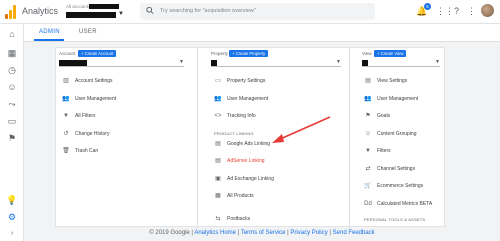 This screenshot has height=241, width=500. Describe the element at coordinates (12, 34) in the screenshot. I see `home-icon: ⌂` at that location.